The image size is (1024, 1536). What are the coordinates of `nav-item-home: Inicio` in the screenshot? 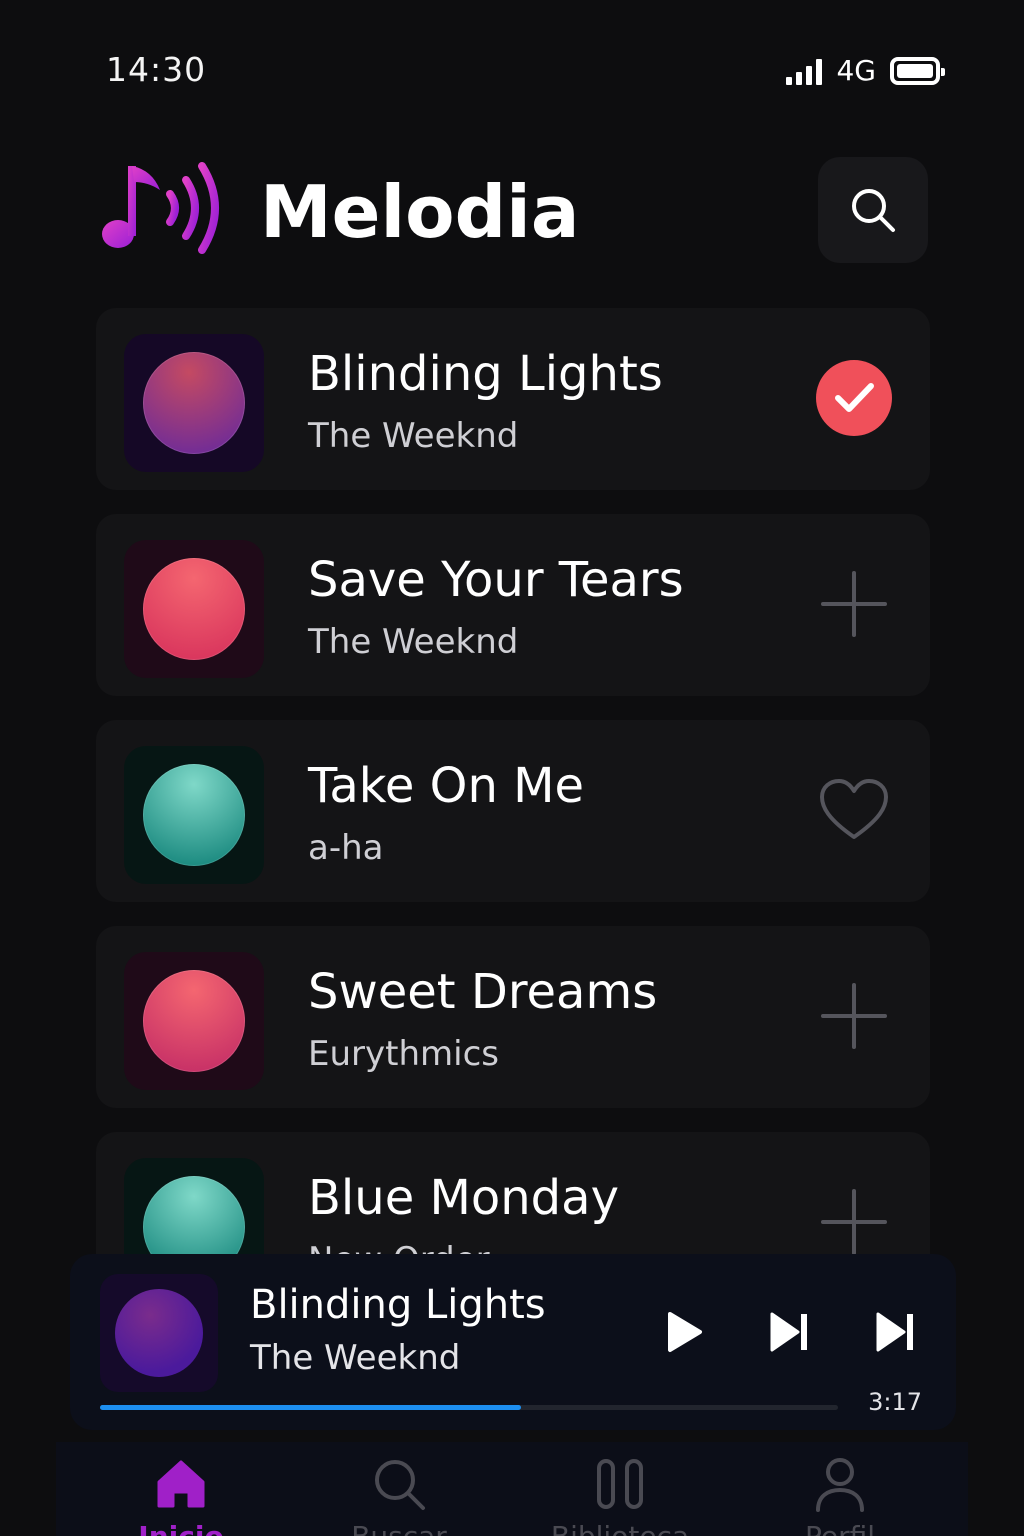 It's located at (181, 1495).